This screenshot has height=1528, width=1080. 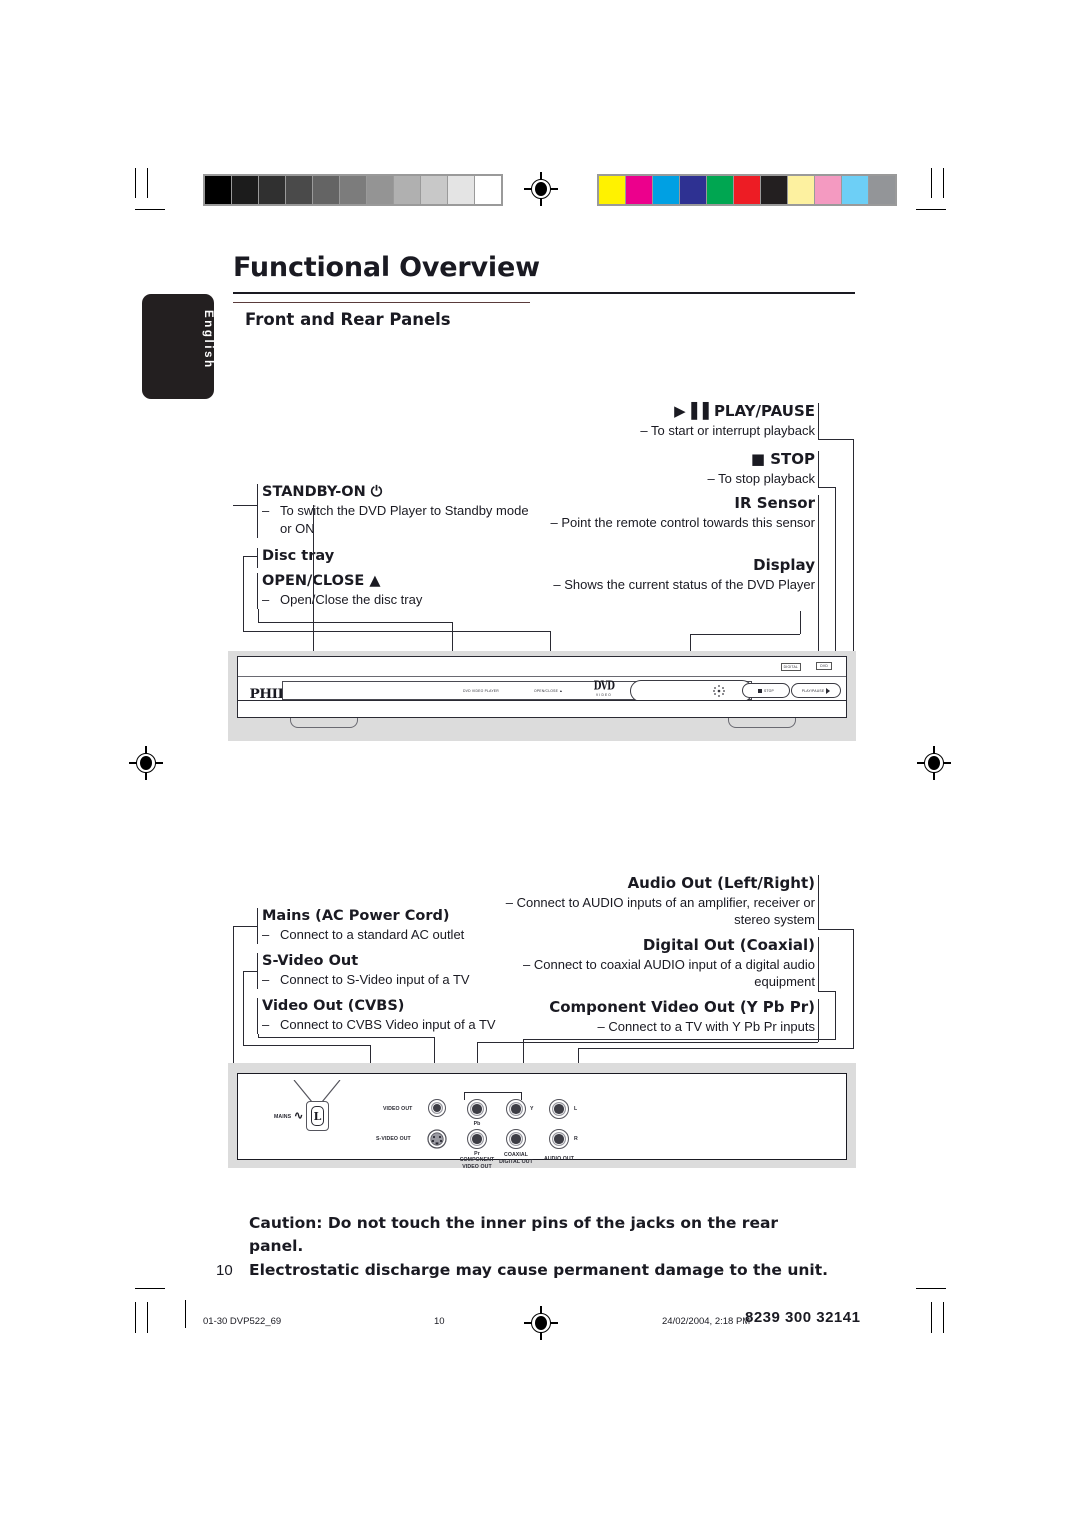 What do you see at coordinates (356, 916) in the screenshot?
I see `callout-mains-heading: Mains (AC Power Cord)` at bounding box center [356, 916].